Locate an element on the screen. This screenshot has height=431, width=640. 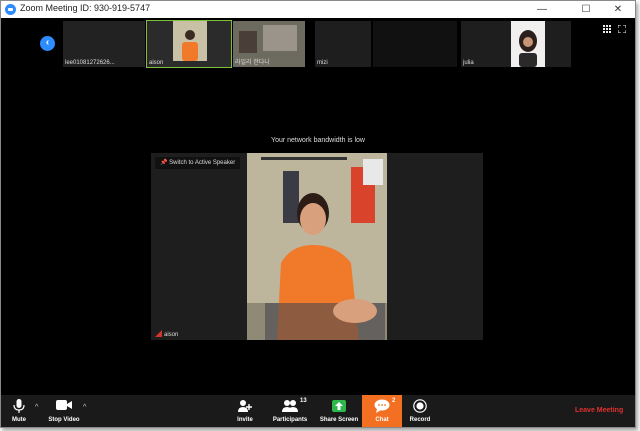
video-options-chevron-icon: ^ is located at coordinates (84, 407).